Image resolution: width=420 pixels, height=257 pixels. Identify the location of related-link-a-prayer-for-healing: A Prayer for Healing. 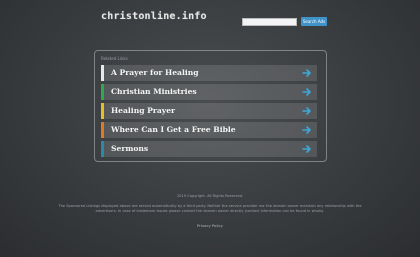
(209, 73).